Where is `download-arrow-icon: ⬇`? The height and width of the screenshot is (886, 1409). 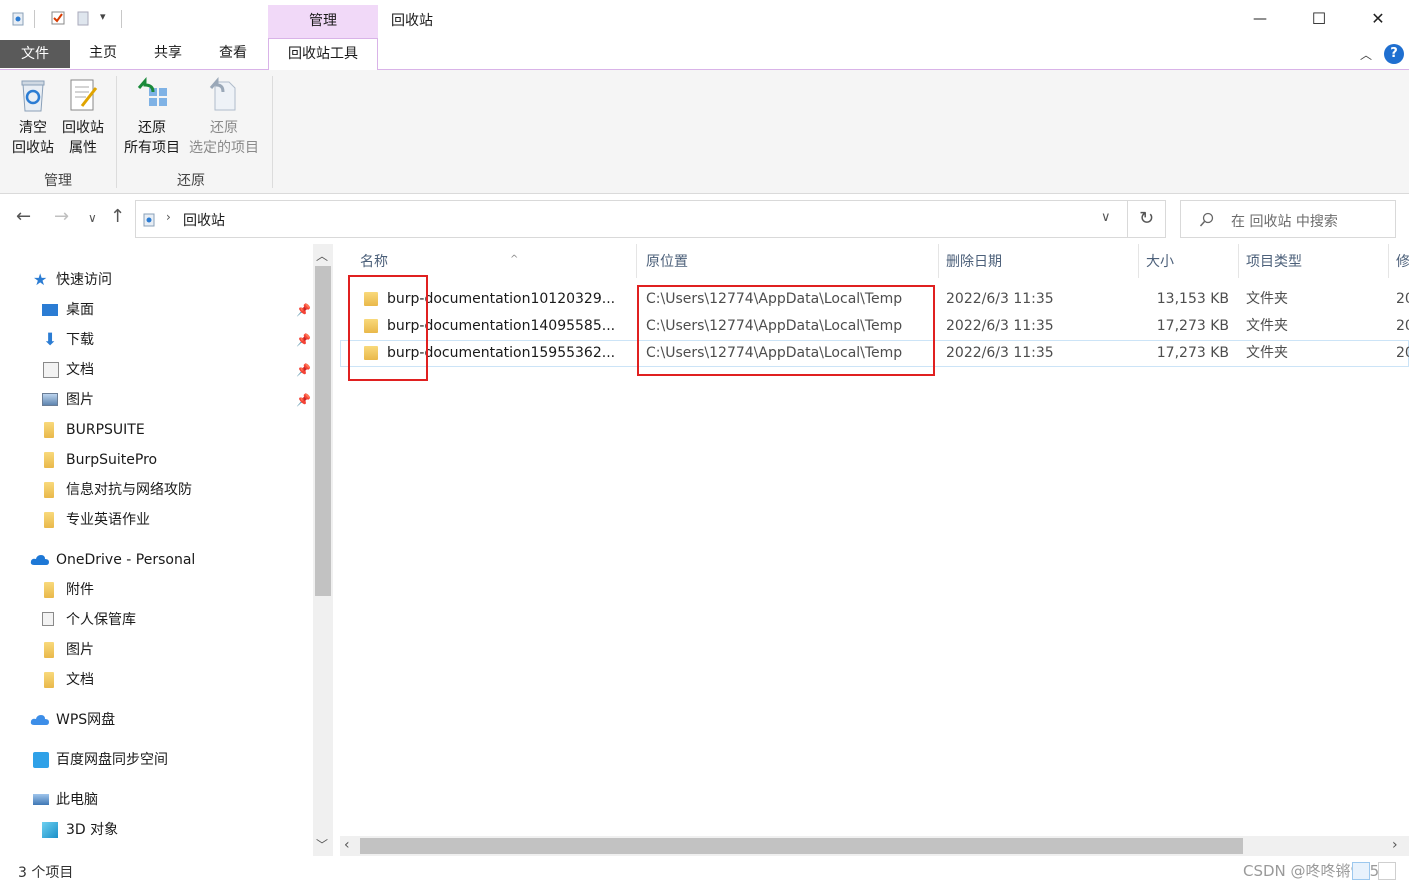
download-arrow-icon: ⬇ is located at coordinates (50, 340).